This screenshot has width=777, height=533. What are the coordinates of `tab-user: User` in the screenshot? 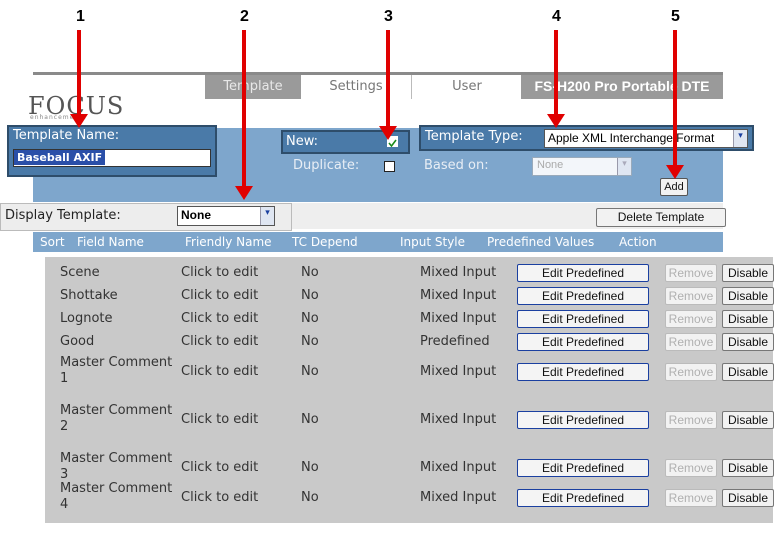 It's located at (466, 87).